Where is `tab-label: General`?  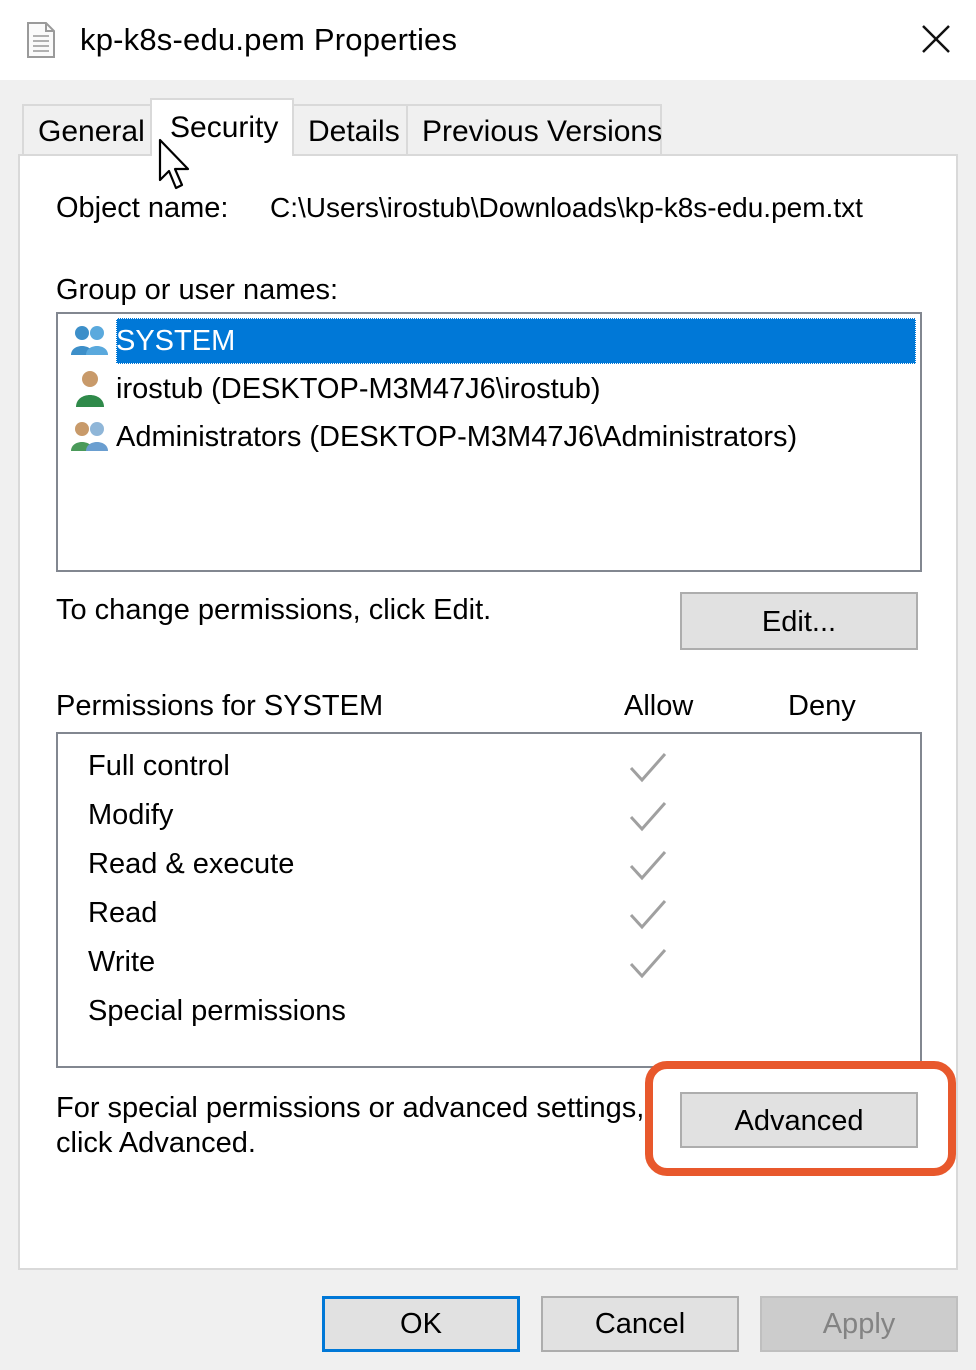 tab-label: General is located at coordinates (91, 131).